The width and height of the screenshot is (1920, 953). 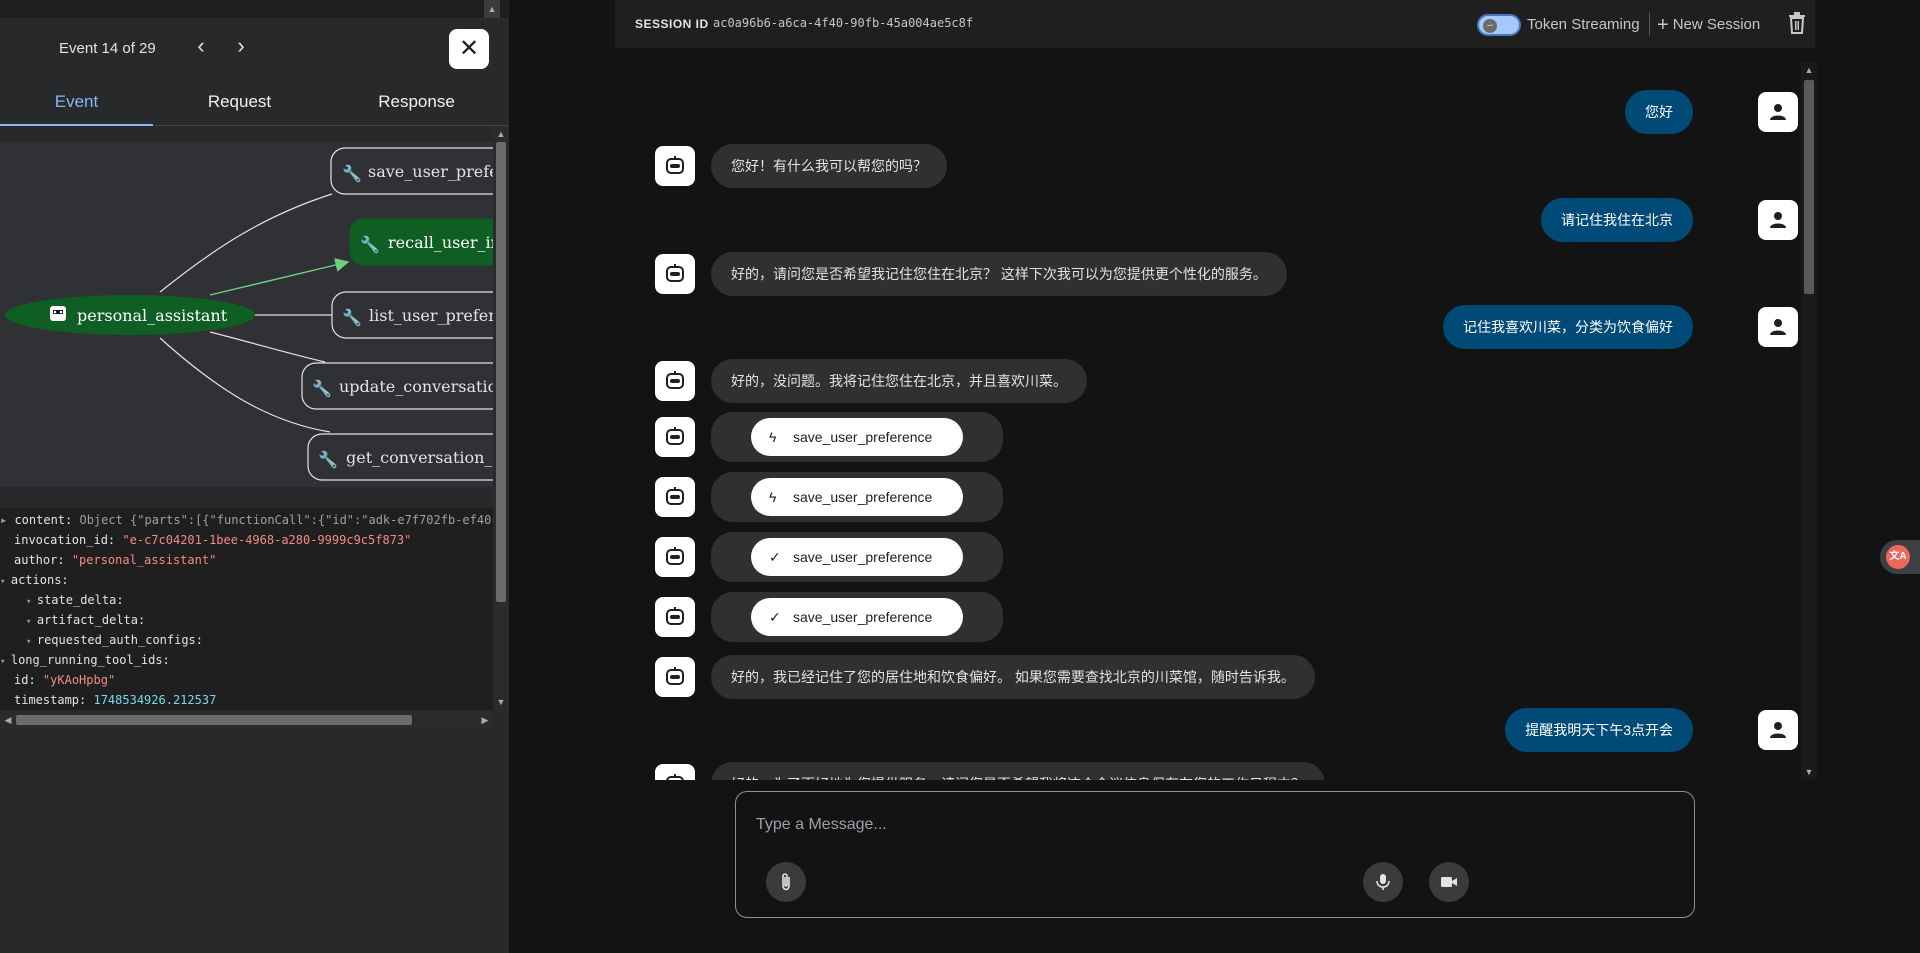 I want to click on function-response-bubble: ✓ save_user_preference, so click(x=857, y=557).